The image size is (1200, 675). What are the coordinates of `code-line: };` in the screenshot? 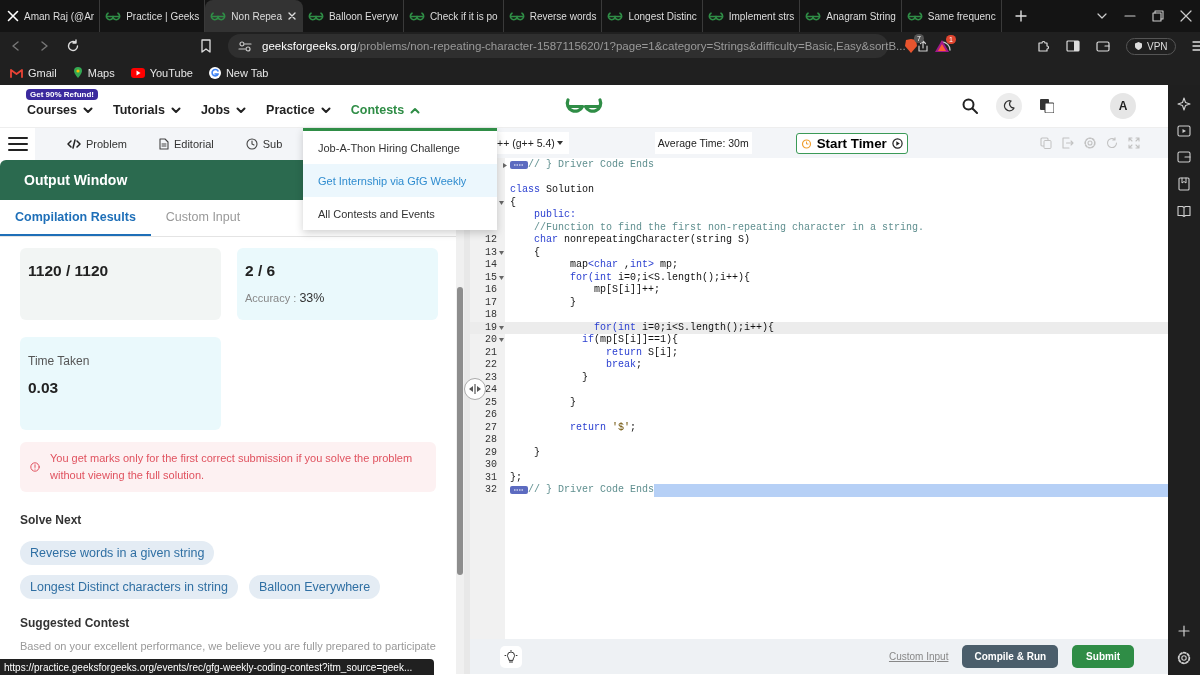 It's located at (516, 477).